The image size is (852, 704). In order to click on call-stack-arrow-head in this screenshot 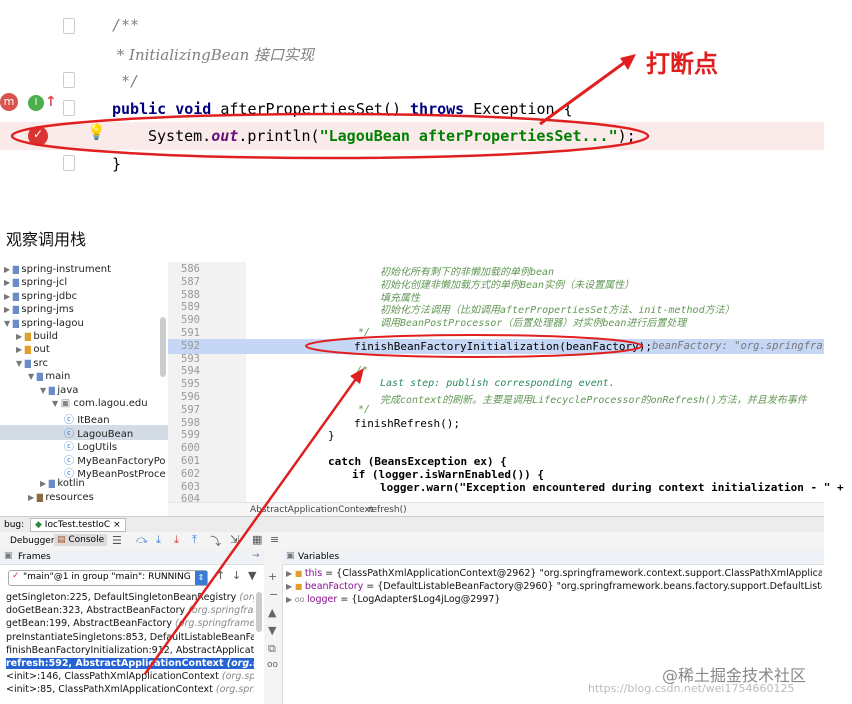, I will do `click(357, 376)`.